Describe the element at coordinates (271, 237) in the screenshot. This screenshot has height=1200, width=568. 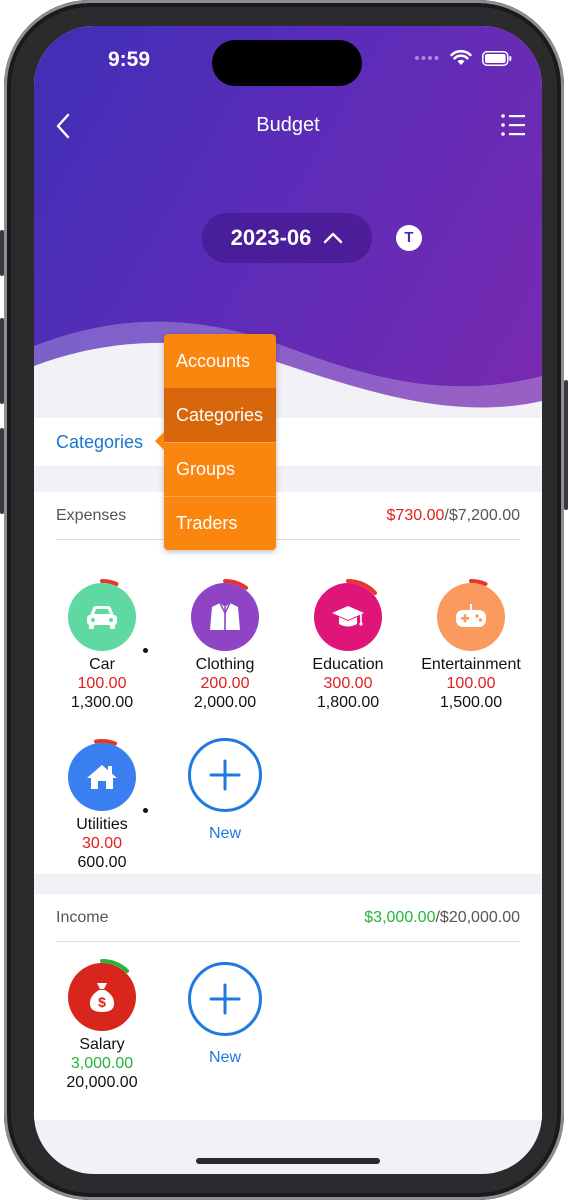
I see `month-label: 2023-06` at that location.